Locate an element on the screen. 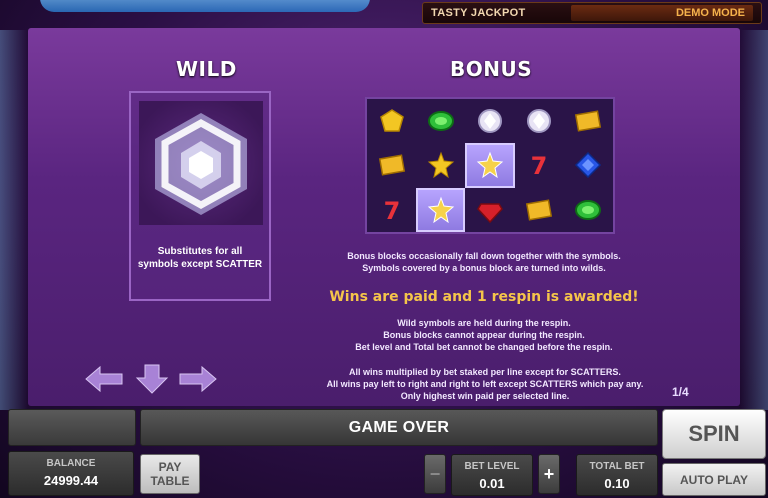 The width and height of the screenshot is (768, 498). previous-page-arrow-icon is located at coordinates (104, 379).